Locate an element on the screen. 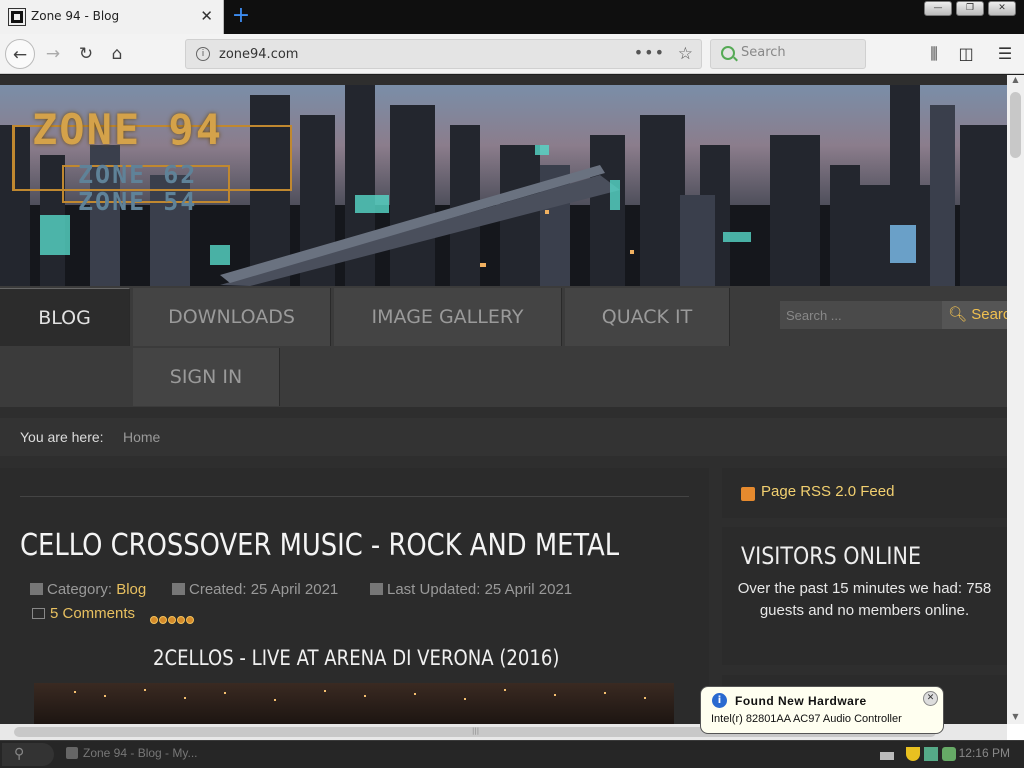 This screenshot has height=768, width=1024. rss-feed-box: Page RSS 2.0 Feed is located at coordinates (864, 493).